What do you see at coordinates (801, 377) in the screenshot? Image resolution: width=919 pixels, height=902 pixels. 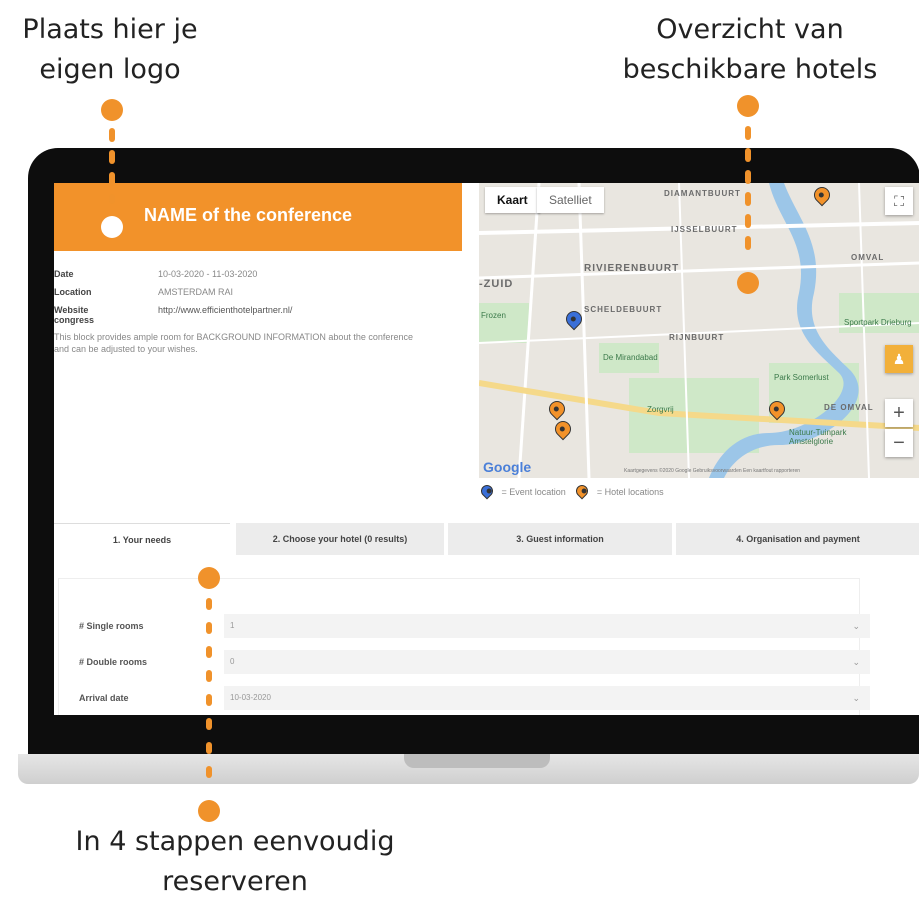 I see `map-park-label: Park Somerlust` at bounding box center [801, 377].